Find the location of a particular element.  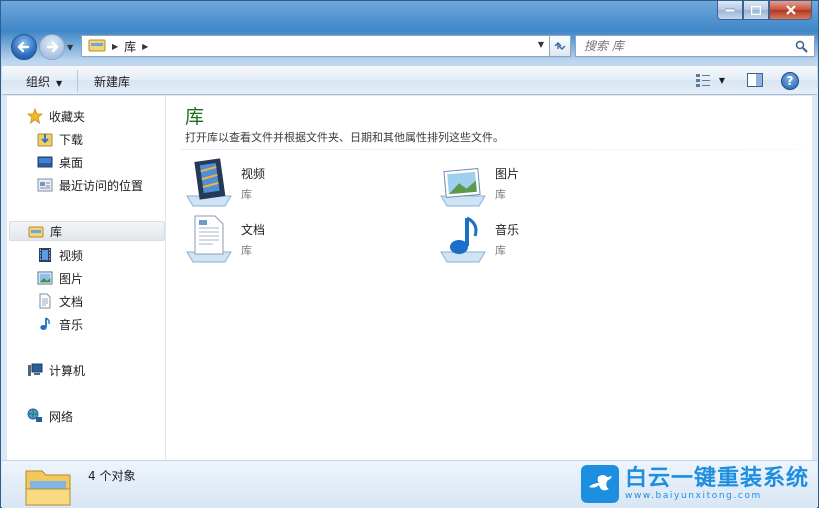

library-name: 文档 is located at coordinates (253, 230).